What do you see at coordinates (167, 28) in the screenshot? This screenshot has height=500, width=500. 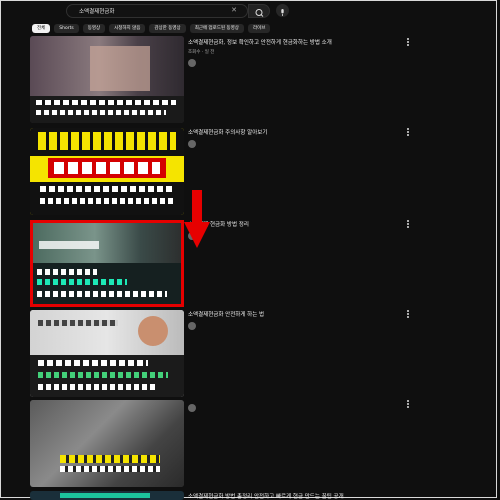 I see `chip-watched: 감상한 동영상` at bounding box center [167, 28].